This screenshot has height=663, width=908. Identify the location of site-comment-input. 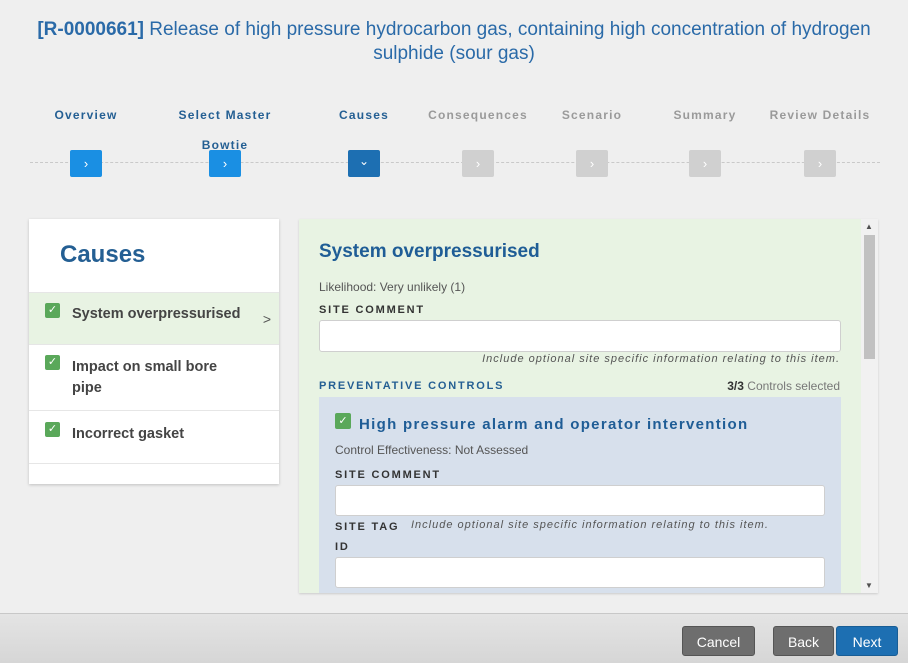
(580, 336).